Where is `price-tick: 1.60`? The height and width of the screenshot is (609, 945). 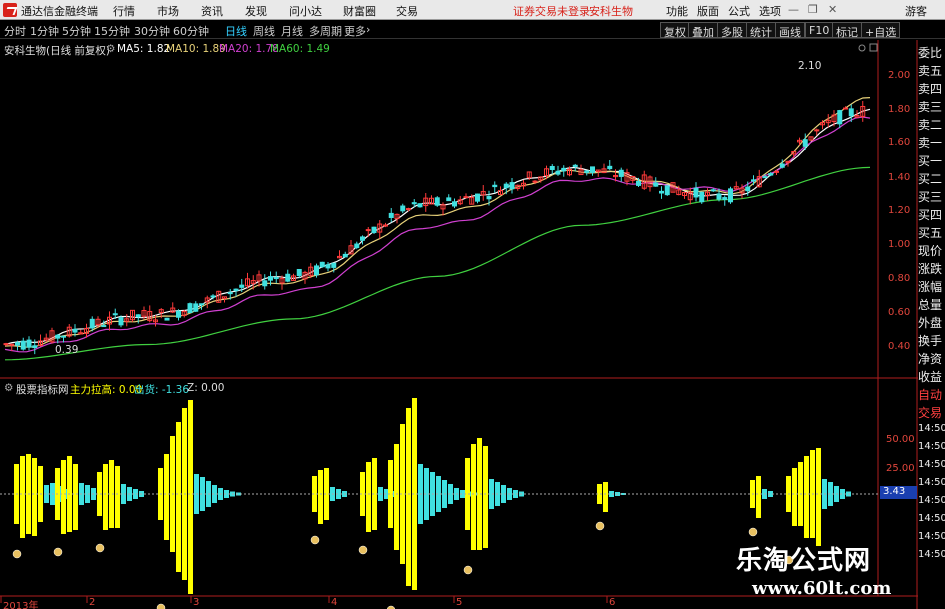 price-tick: 1.60 is located at coordinates (899, 142).